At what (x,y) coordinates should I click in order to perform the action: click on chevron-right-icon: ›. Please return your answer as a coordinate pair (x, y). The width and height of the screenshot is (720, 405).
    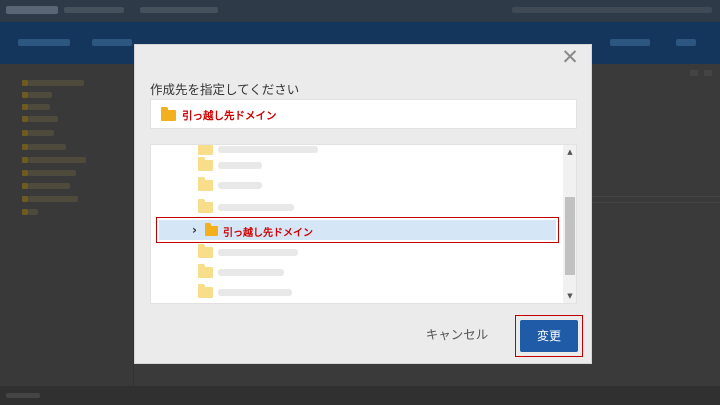
    Looking at the image, I should click on (194, 230).